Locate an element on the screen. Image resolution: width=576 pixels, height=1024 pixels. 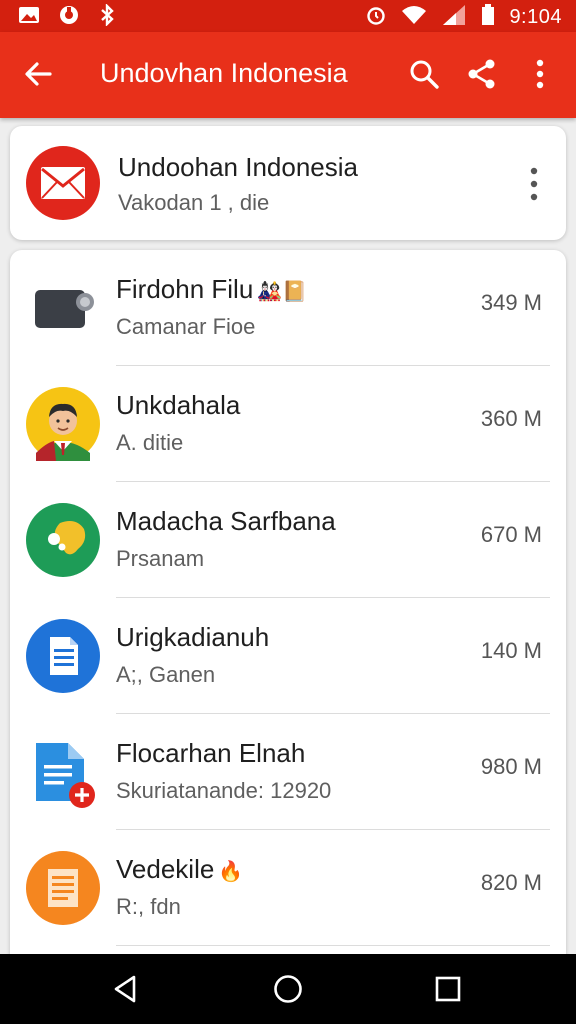
list-item: Firdohn Filu 🎎📔 Camanar Fioe 349 M is located at coordinates (288, 308).